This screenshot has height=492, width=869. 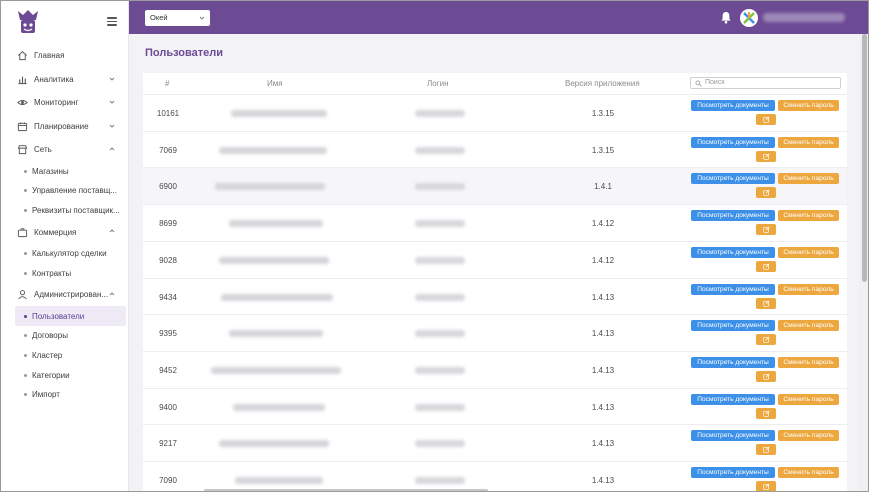 What do you see at coordinates (275, 83) in the screenshot?
I see `column-header-name: Имя` at bounding box center [275, 83].